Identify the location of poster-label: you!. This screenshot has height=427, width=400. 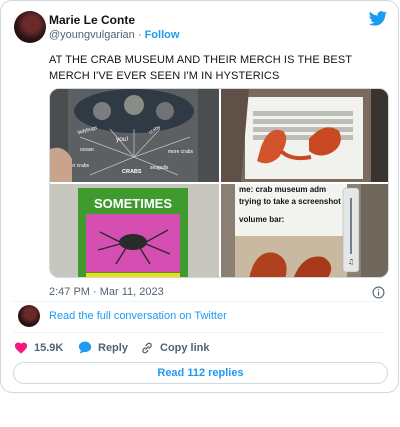
(122, 139).